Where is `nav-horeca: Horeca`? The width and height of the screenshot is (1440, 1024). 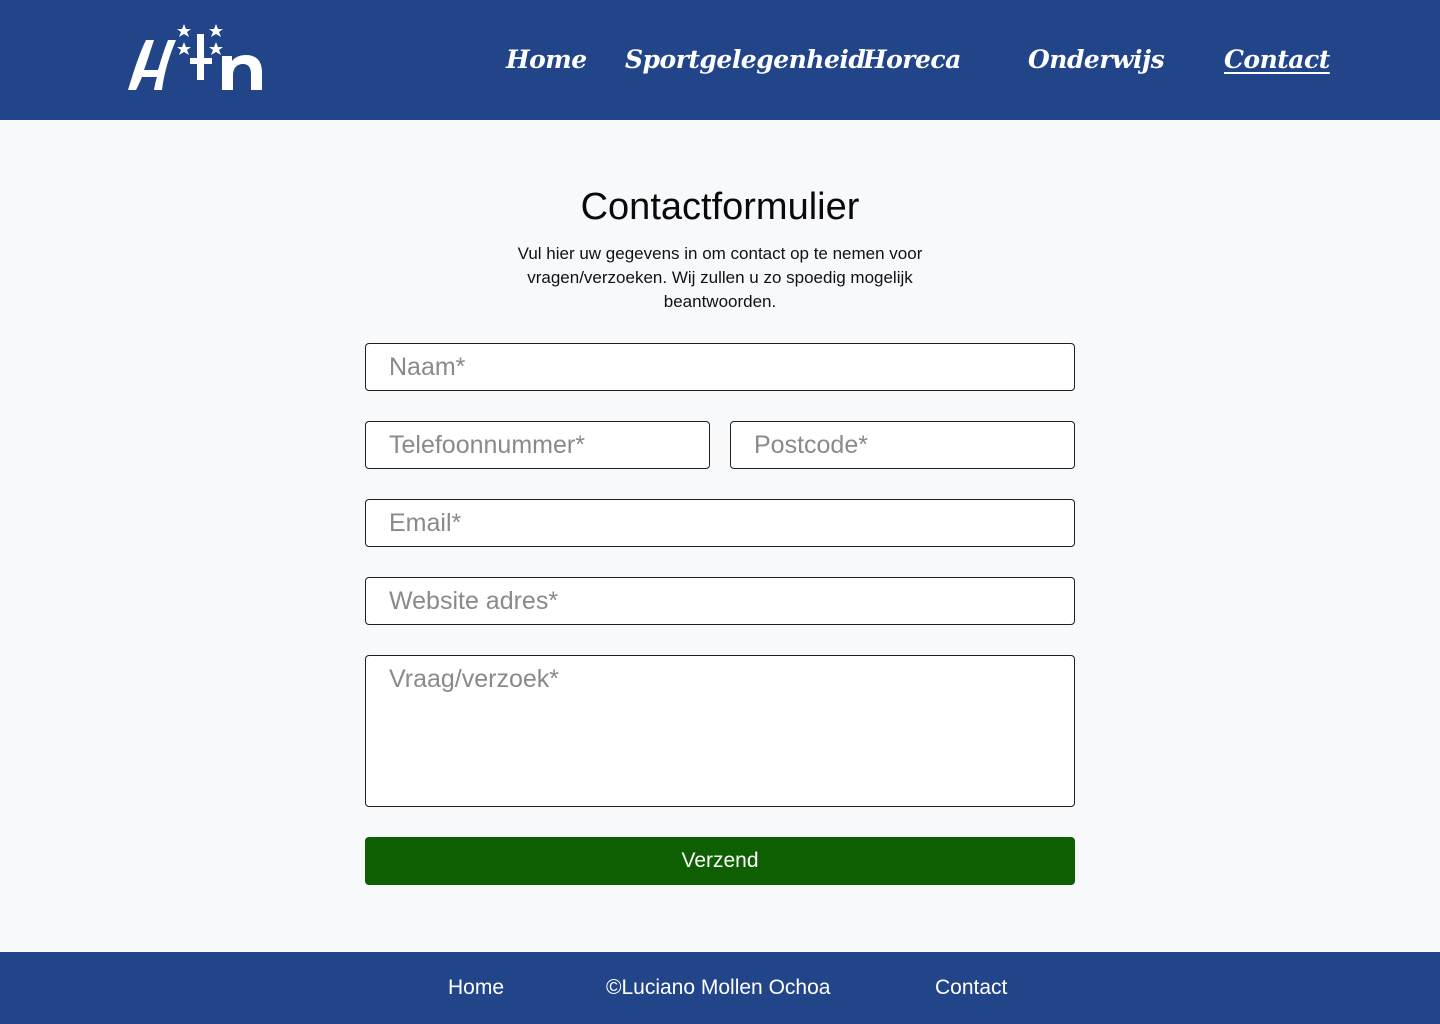
nav-horeca: Horeca is located at coordinates (912, 60).